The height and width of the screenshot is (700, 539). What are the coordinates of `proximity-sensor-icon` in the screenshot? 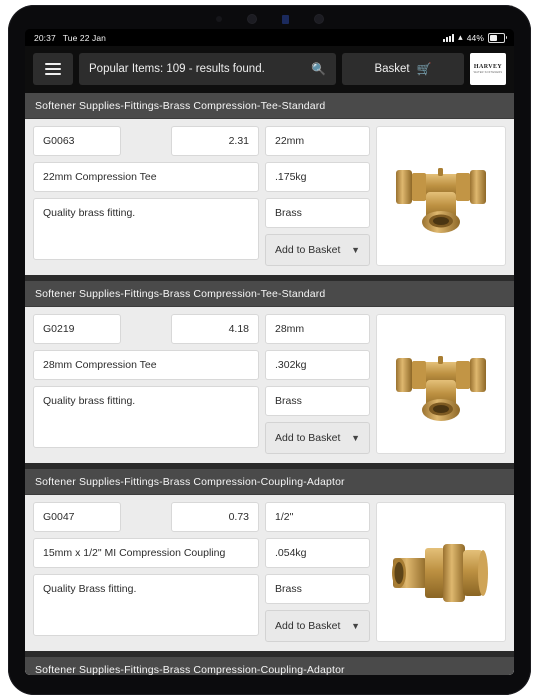 It's located at (219, 19).